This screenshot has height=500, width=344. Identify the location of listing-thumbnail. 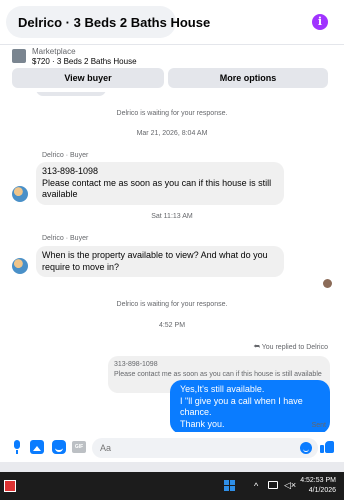
(19, 56).